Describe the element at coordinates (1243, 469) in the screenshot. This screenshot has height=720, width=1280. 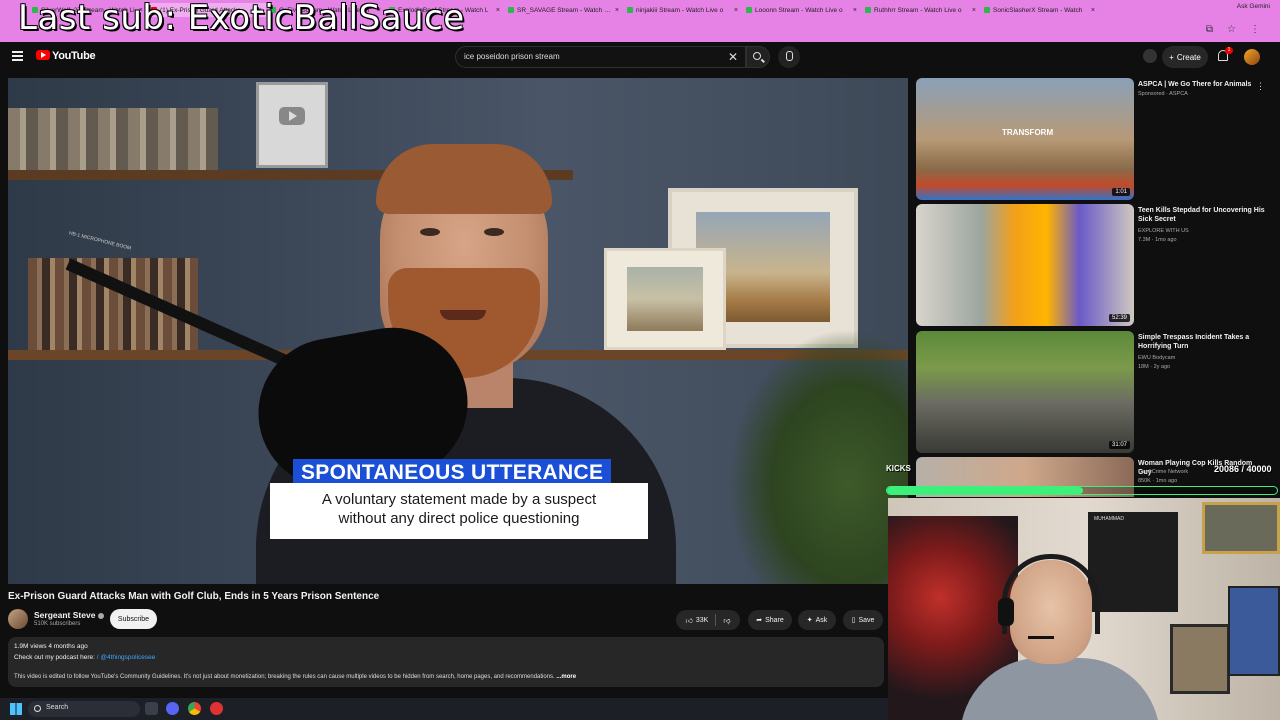
I see `kicks-goal-count: 20086 / 40000` at that location.